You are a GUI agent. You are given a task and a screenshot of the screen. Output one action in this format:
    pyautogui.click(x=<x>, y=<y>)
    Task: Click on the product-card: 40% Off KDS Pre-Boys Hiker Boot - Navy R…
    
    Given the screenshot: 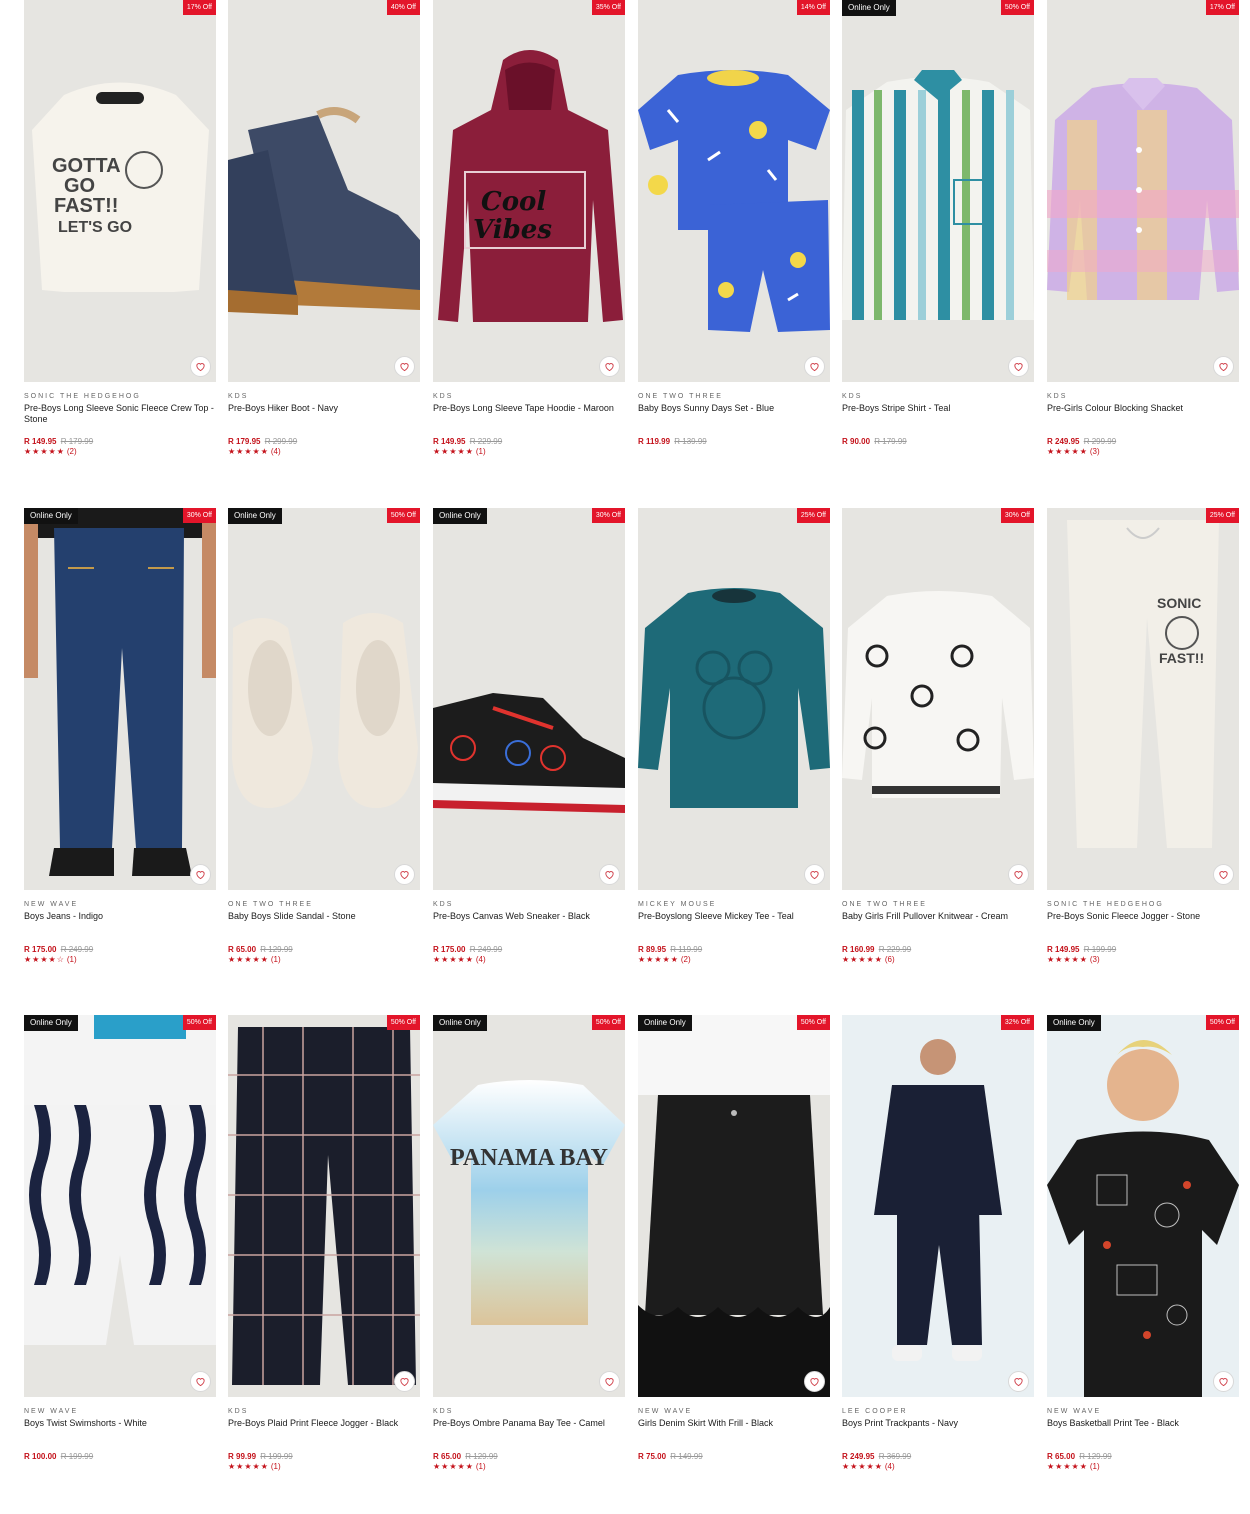 What is the action you would take?
    pyautogui.click(x=324, y=228)
    